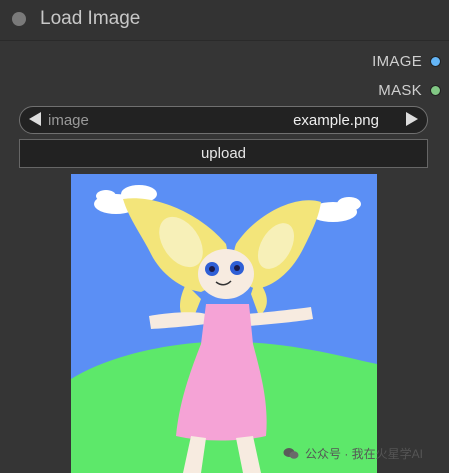 The height and width of the screenshot is (473, 449). I want to click on image-combo-label: image, so click(68, 120).